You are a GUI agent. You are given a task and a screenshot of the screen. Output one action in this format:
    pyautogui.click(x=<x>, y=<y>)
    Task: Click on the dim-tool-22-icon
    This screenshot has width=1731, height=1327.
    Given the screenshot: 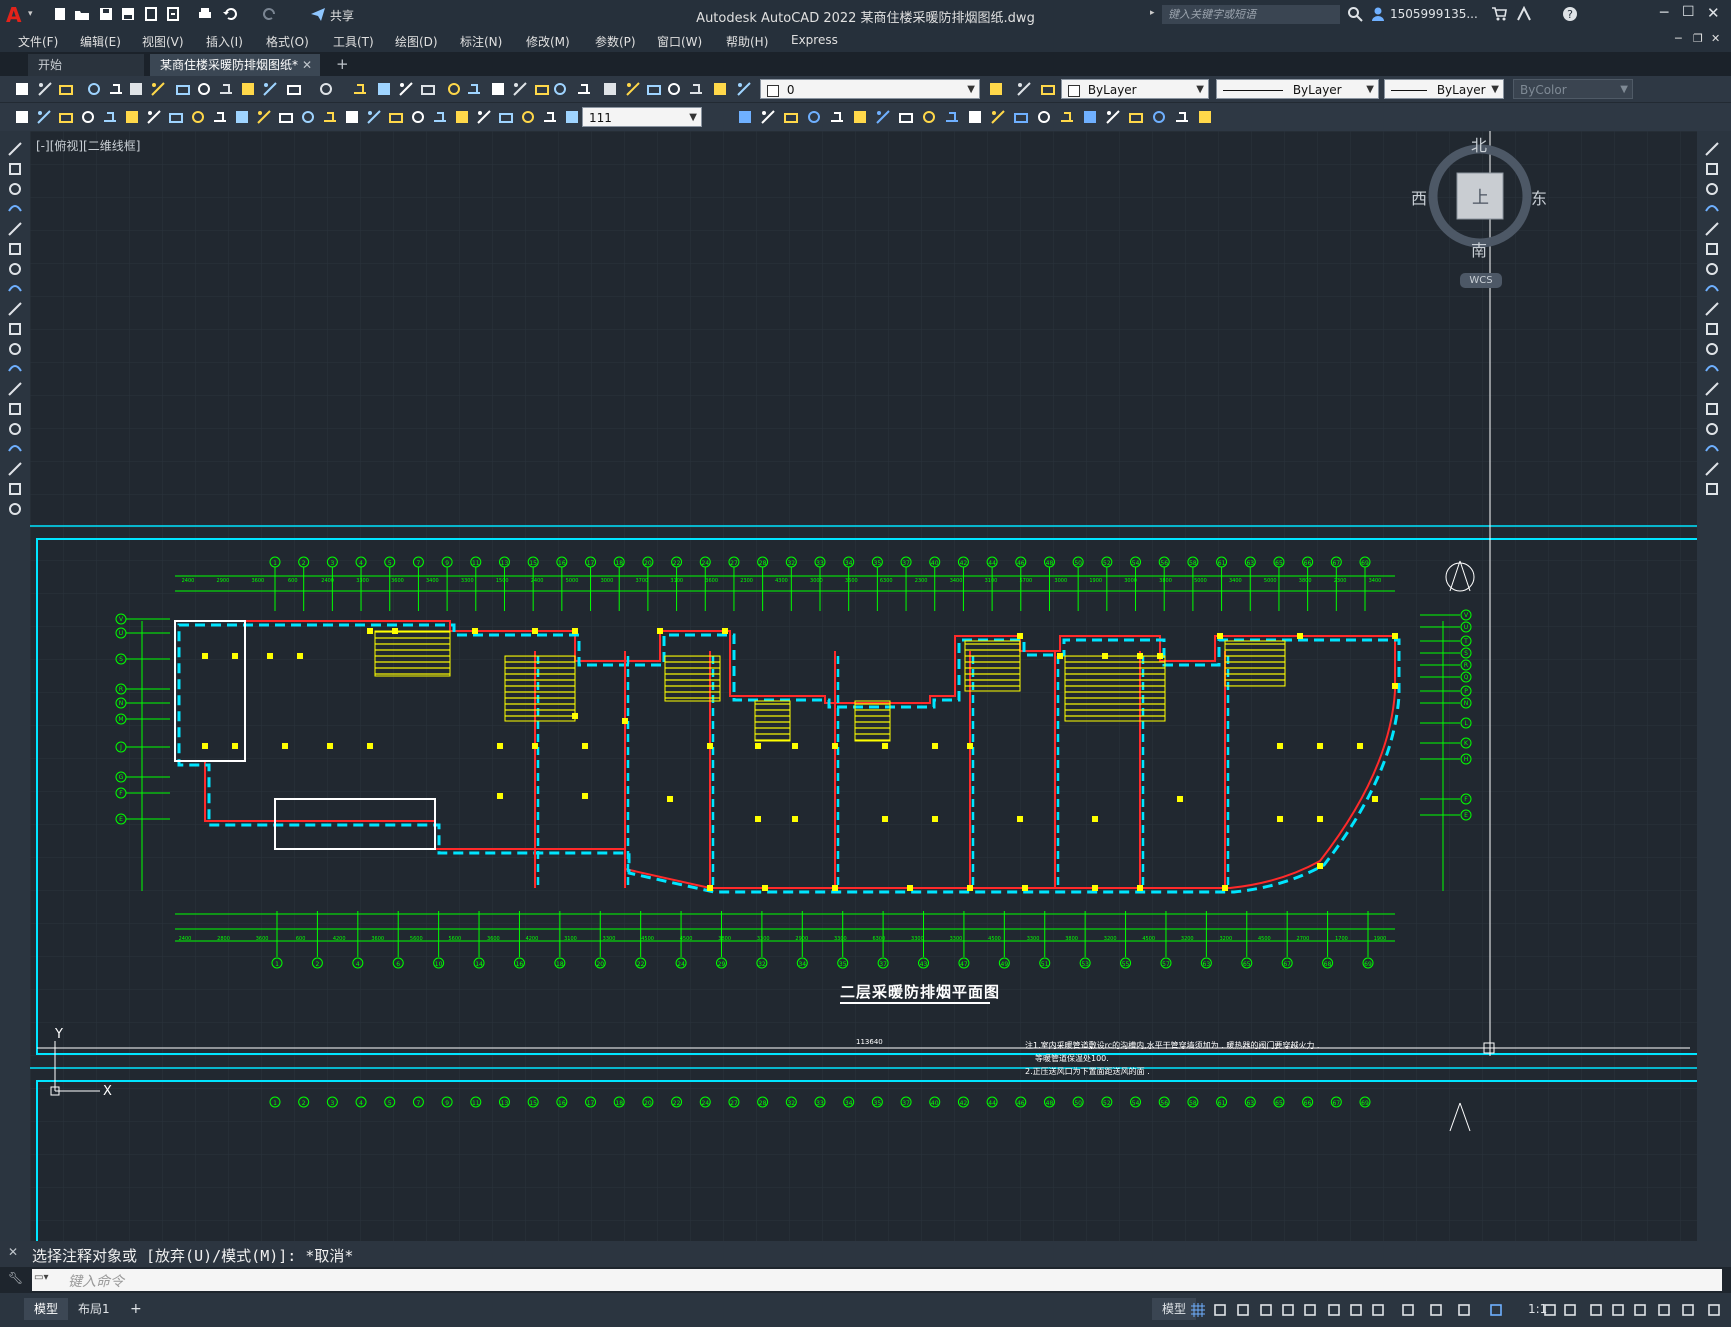 What is the action you would take?
    pyautogui.click(x=484, y=117)
    